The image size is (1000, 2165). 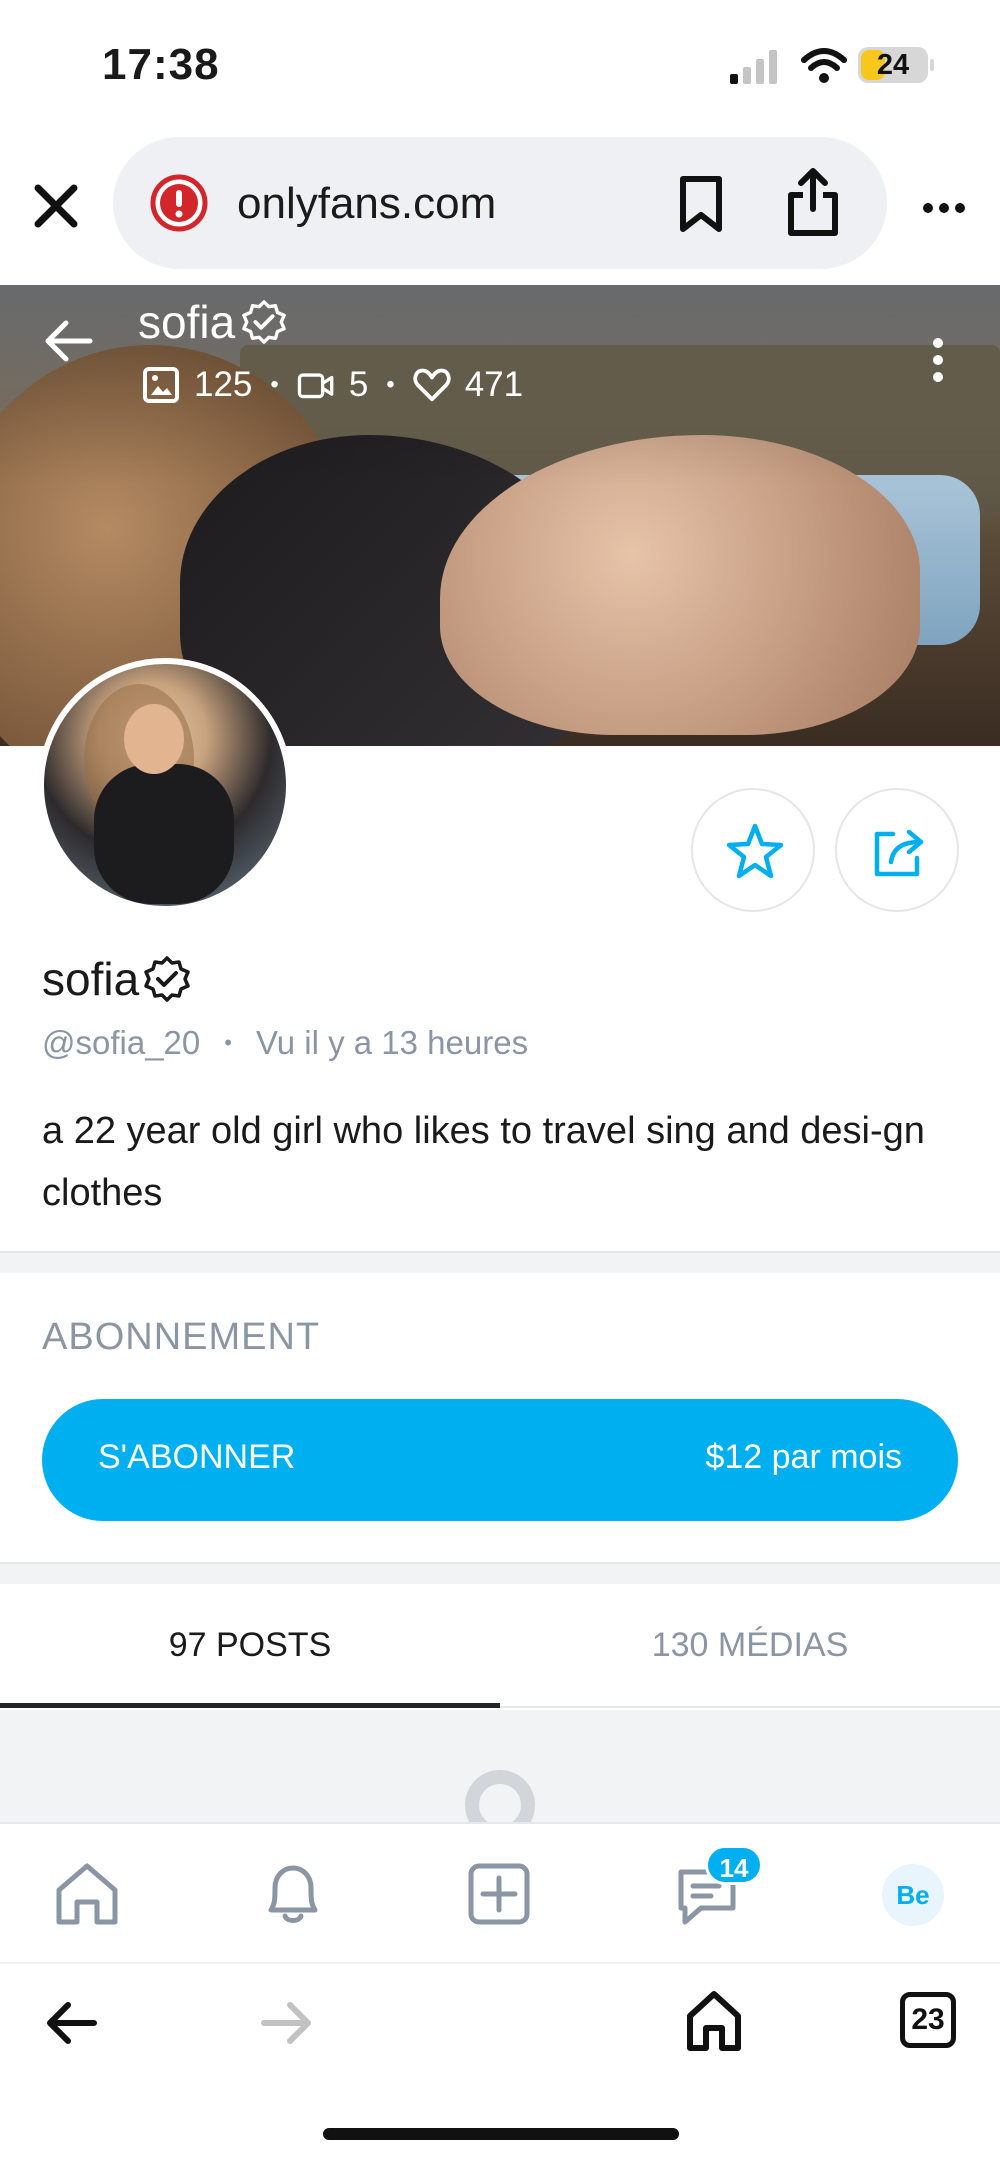 What do you see at coordinates (500, 203) in the screenshot?
I see `address-bar: onlyfans.com` at bounding box center [500, 203].